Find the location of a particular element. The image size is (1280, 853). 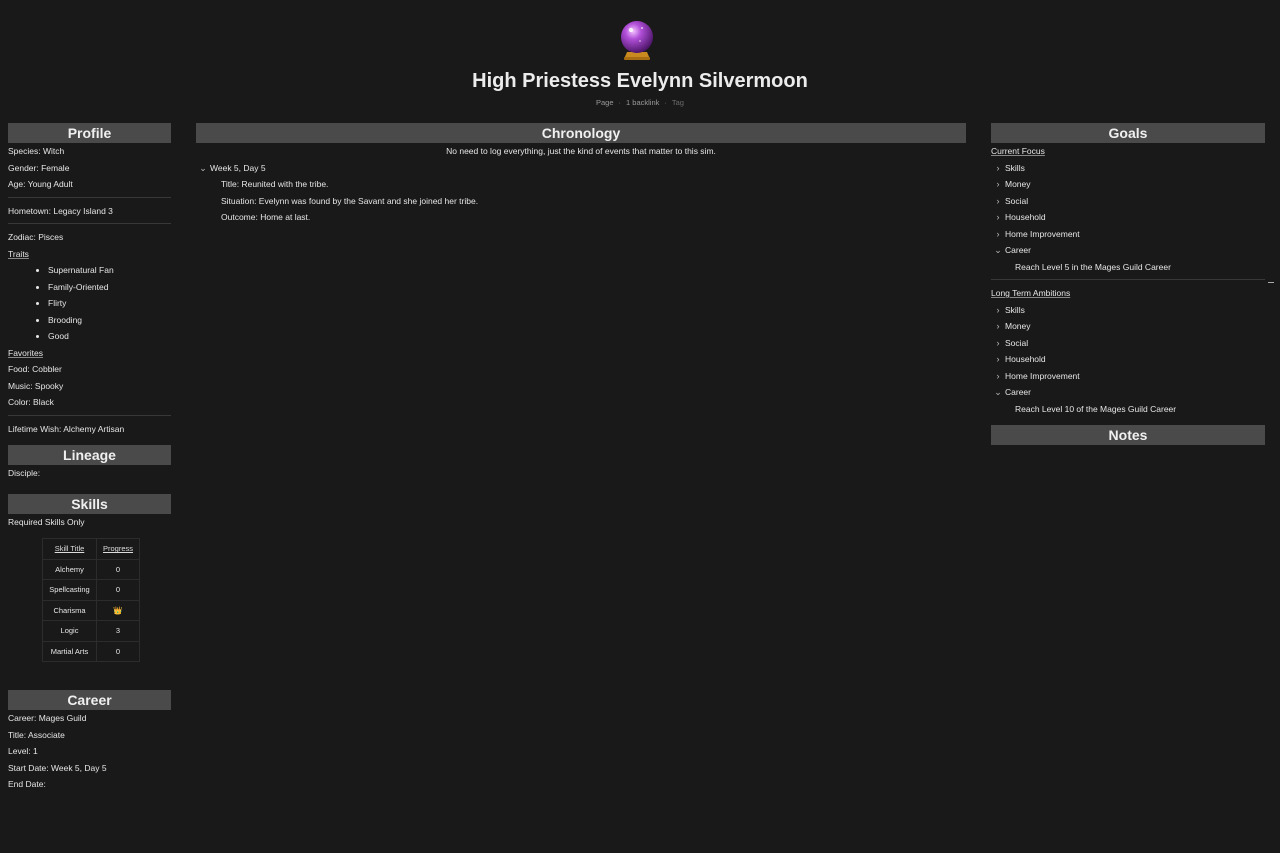

gender-line: Gender: Female is located at coordinates (89, 168).